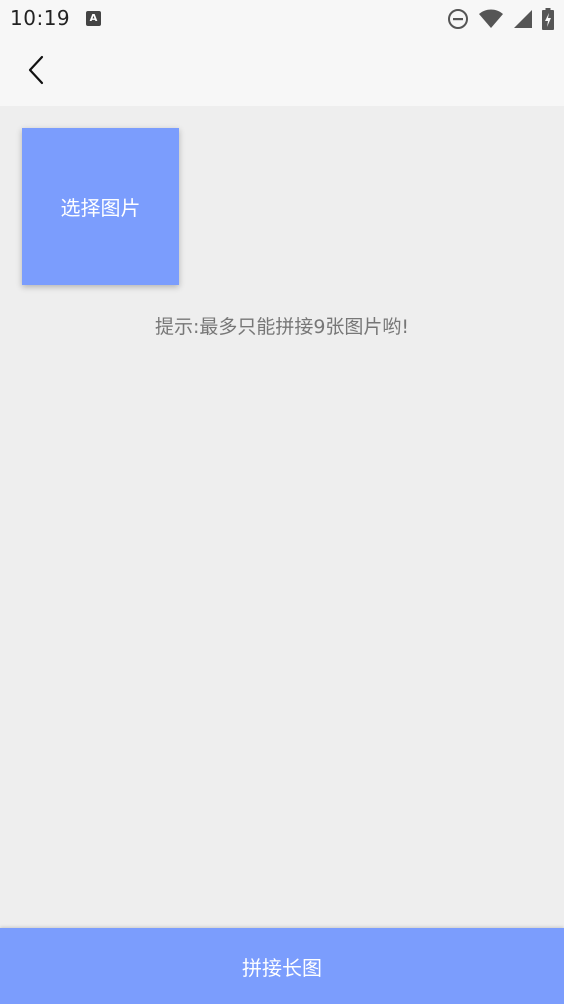 The image size is (564, 1004). Describe the element at coordinates (523, 21) in the screenshot. I see `cell-signal-icon` at that location.